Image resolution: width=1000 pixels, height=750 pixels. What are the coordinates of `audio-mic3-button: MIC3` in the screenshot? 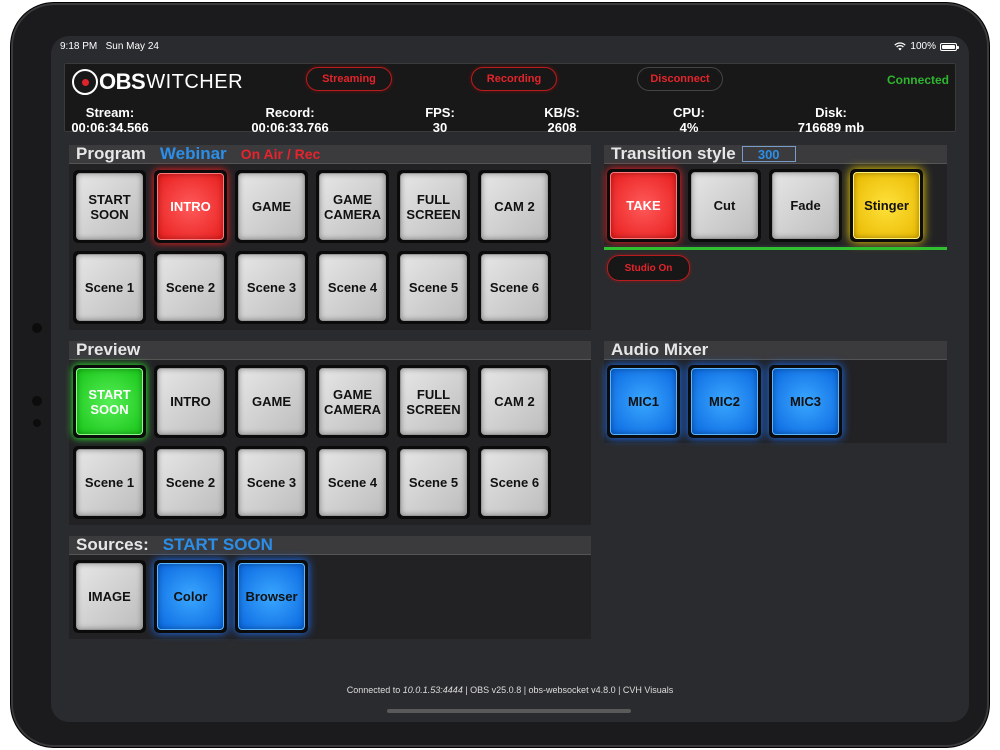 It's located at (805, 401).